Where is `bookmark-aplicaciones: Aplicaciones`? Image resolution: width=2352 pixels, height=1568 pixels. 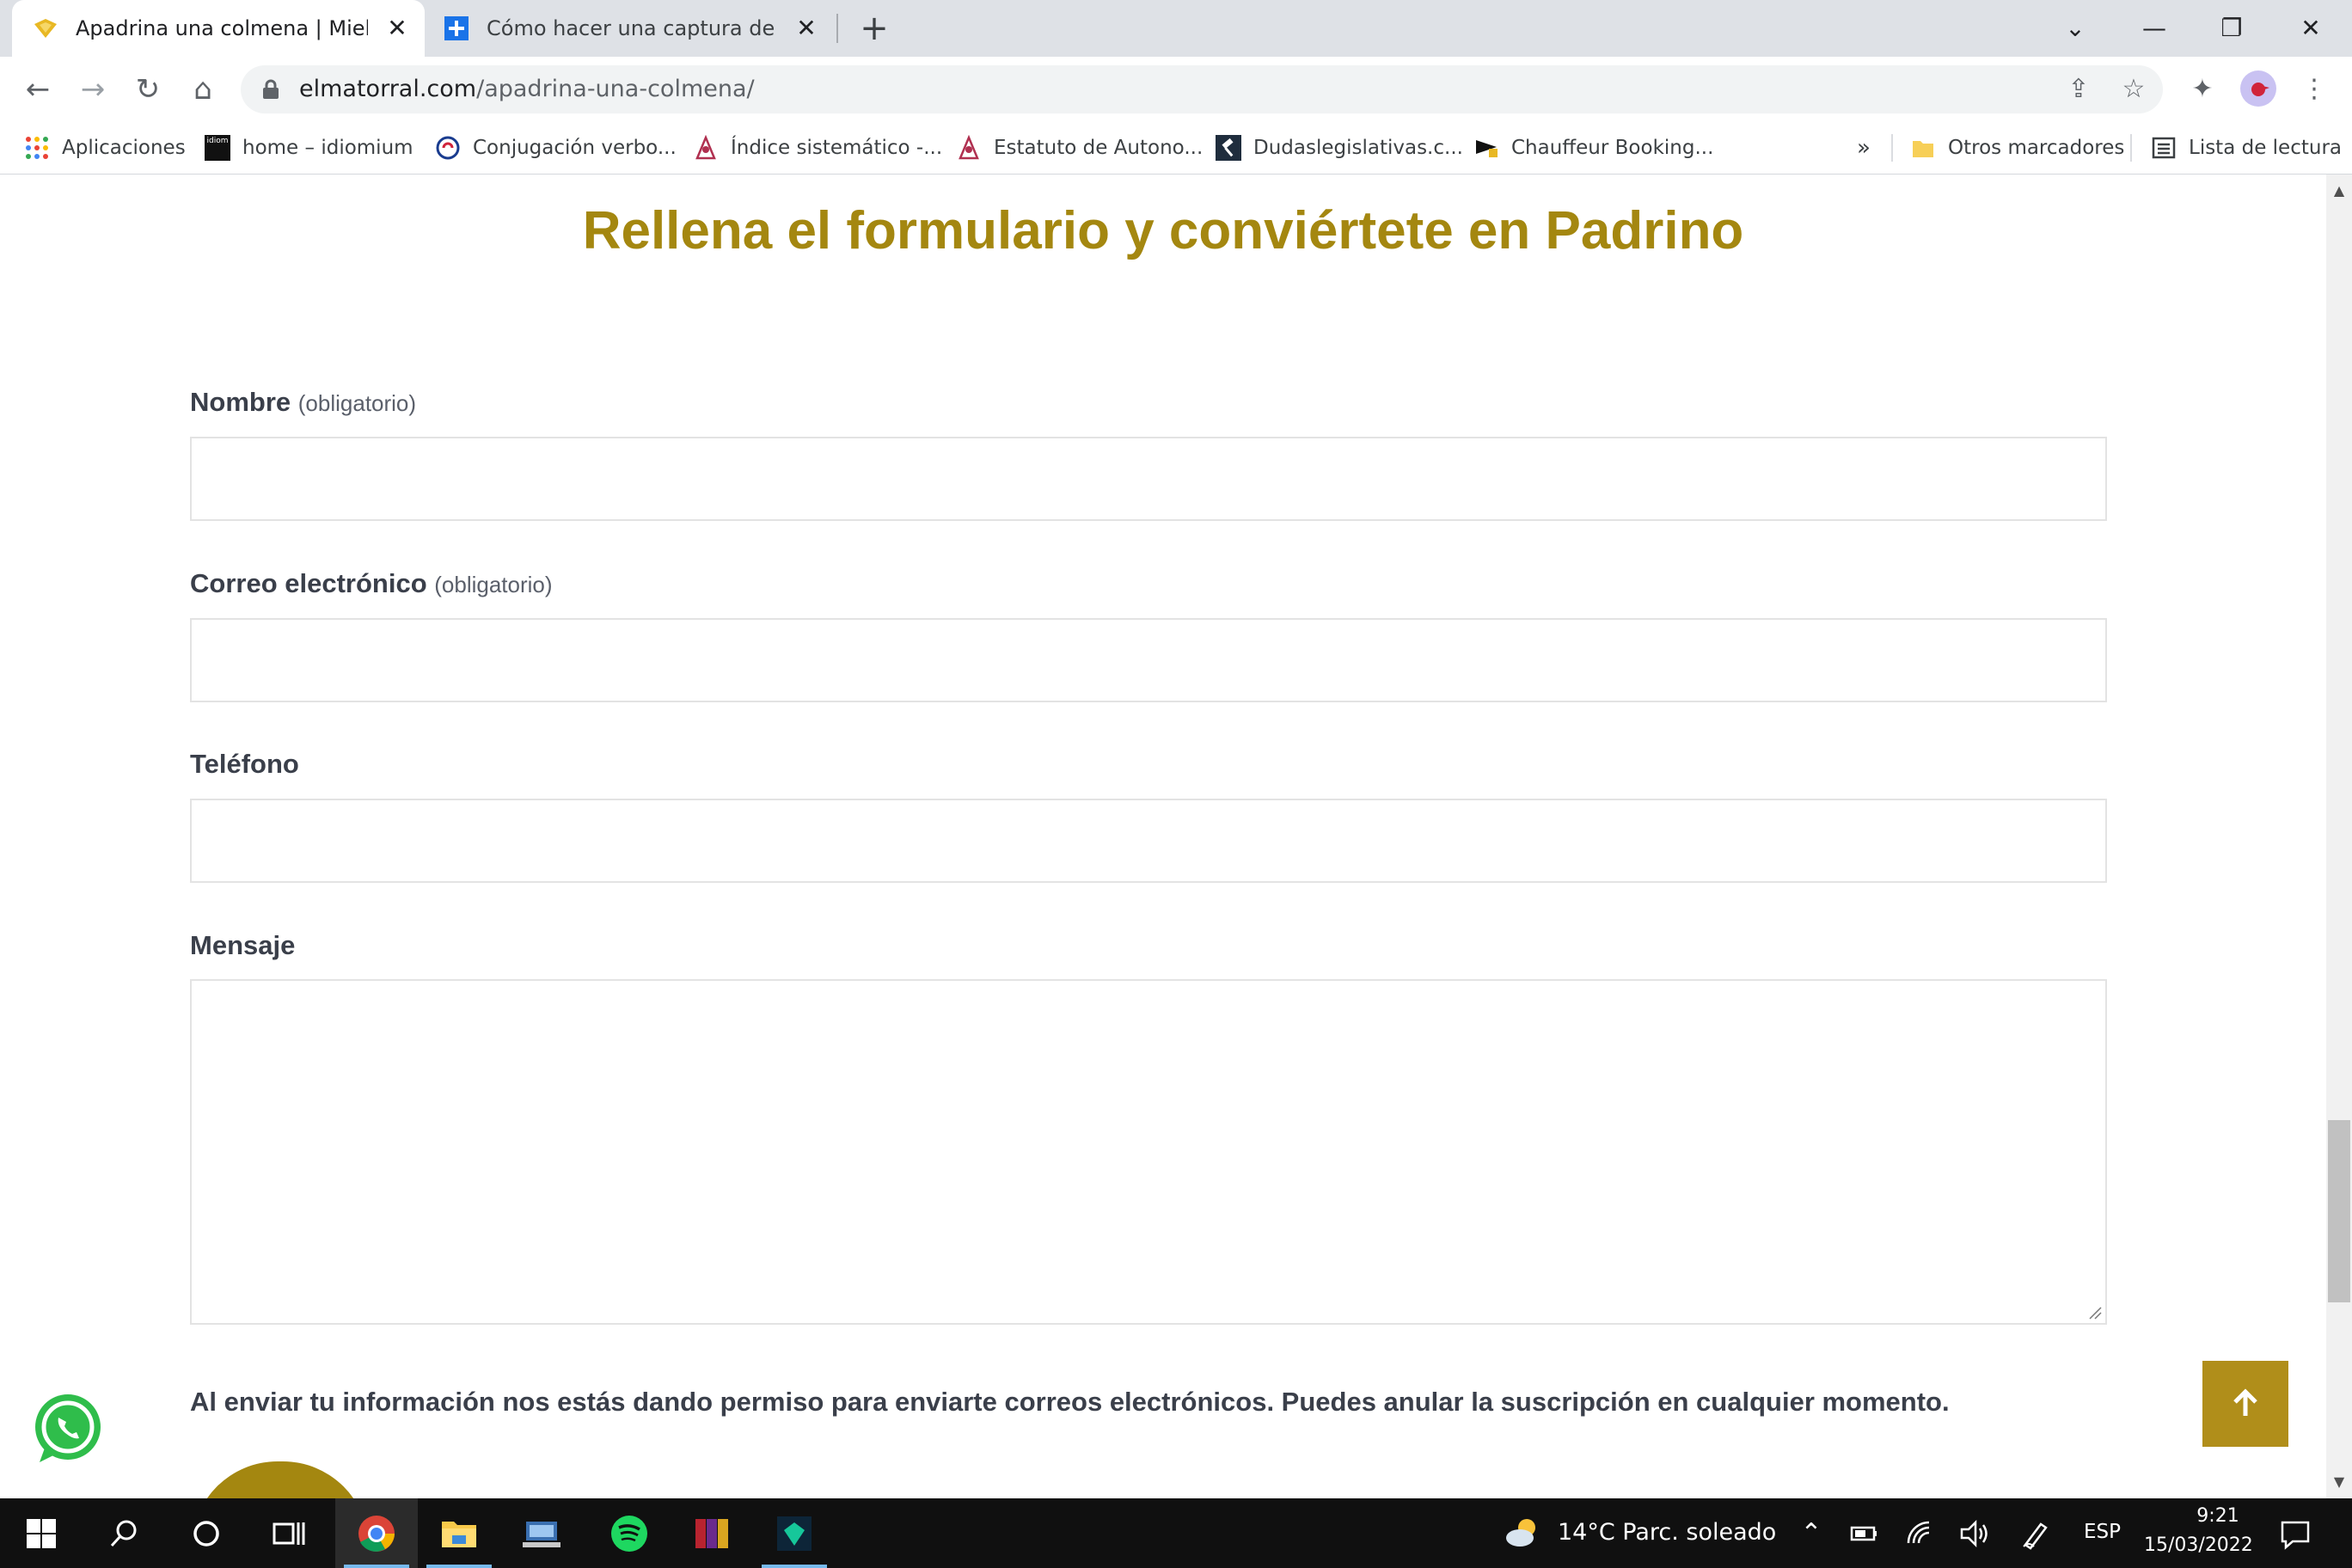
bookmark-aplicaciones: Aplicaciones is located at coordinates (105, 148).